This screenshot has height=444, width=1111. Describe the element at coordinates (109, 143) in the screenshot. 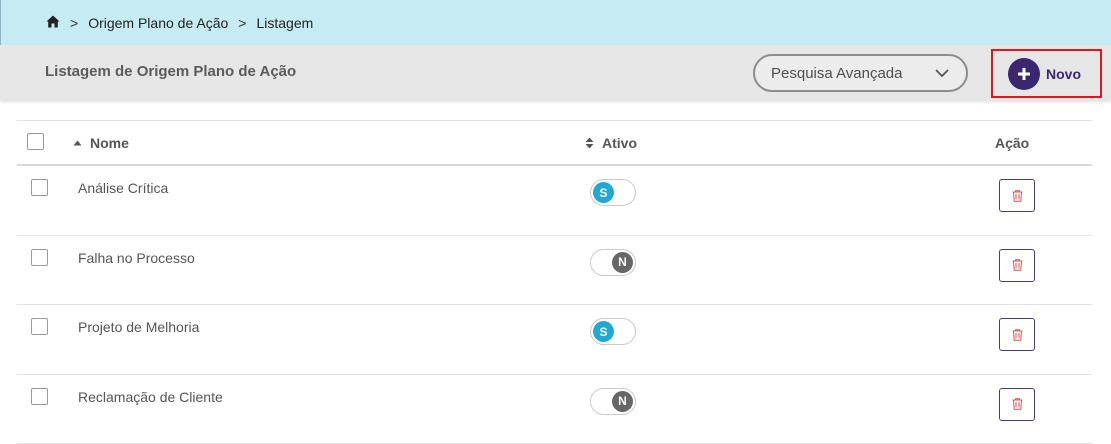

I see `column-name-label: Nome` at that location.